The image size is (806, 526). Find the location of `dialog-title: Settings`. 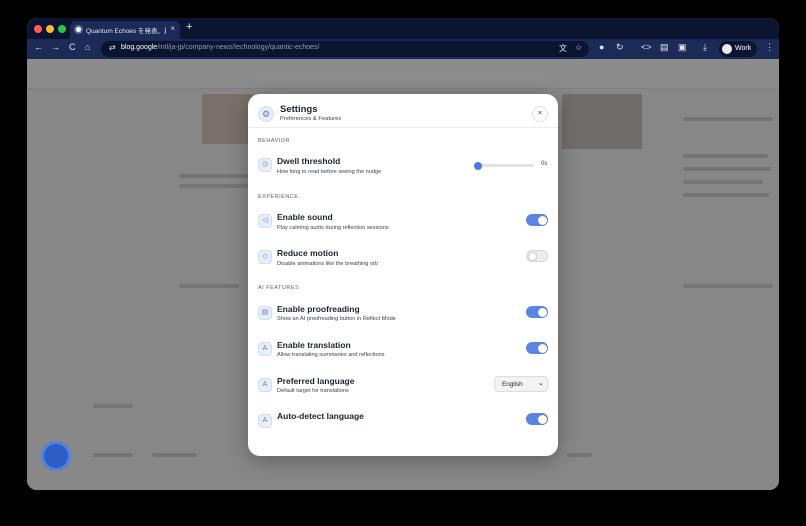

dialog-title: Settings is located at coordinates (299, 109).